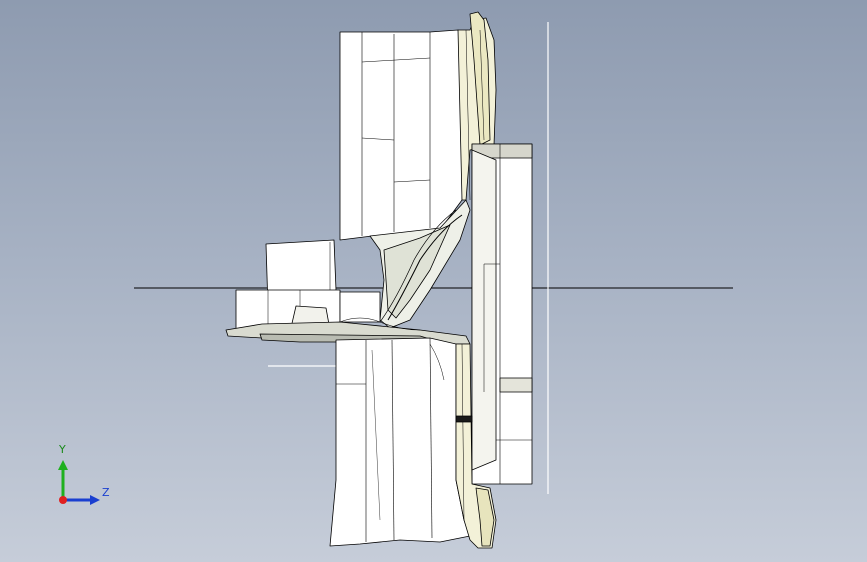 Image resolution: width=867 pixels, height=562 pixels. What do you see at coordinates (401, 135) in the screenshot?
I see `upper-main-block` at bounding box center [401, 135].